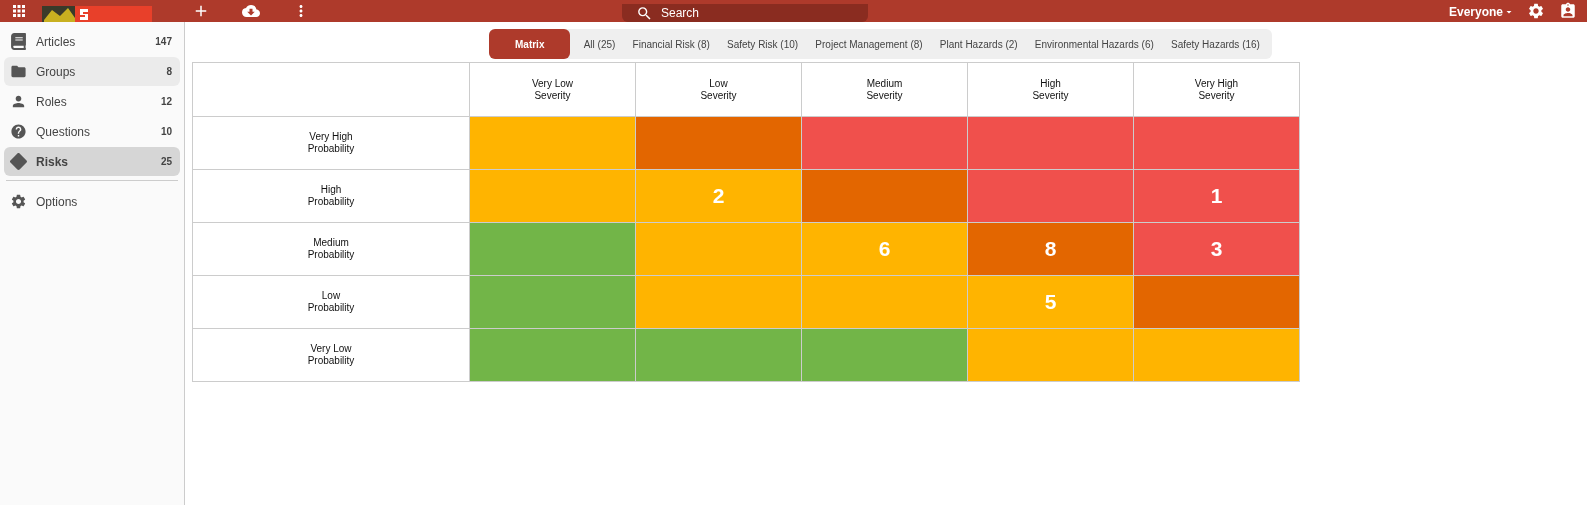 The width and height of the screenshot is (1587, 505). Describe the element at coordinates (1568, 11) in the screenshot. I see `profile-icon` at that location.